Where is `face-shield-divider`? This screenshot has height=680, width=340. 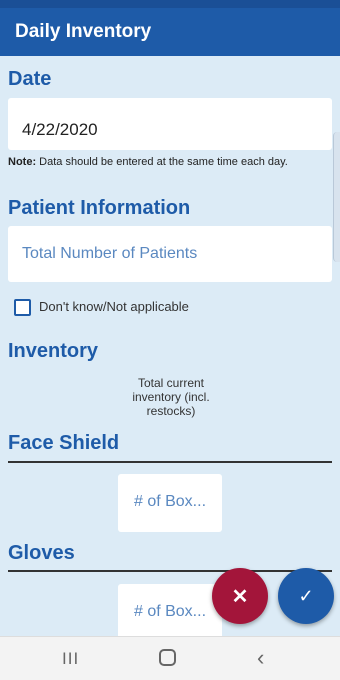 face-shield-divider is located at coordinates (170, 462).